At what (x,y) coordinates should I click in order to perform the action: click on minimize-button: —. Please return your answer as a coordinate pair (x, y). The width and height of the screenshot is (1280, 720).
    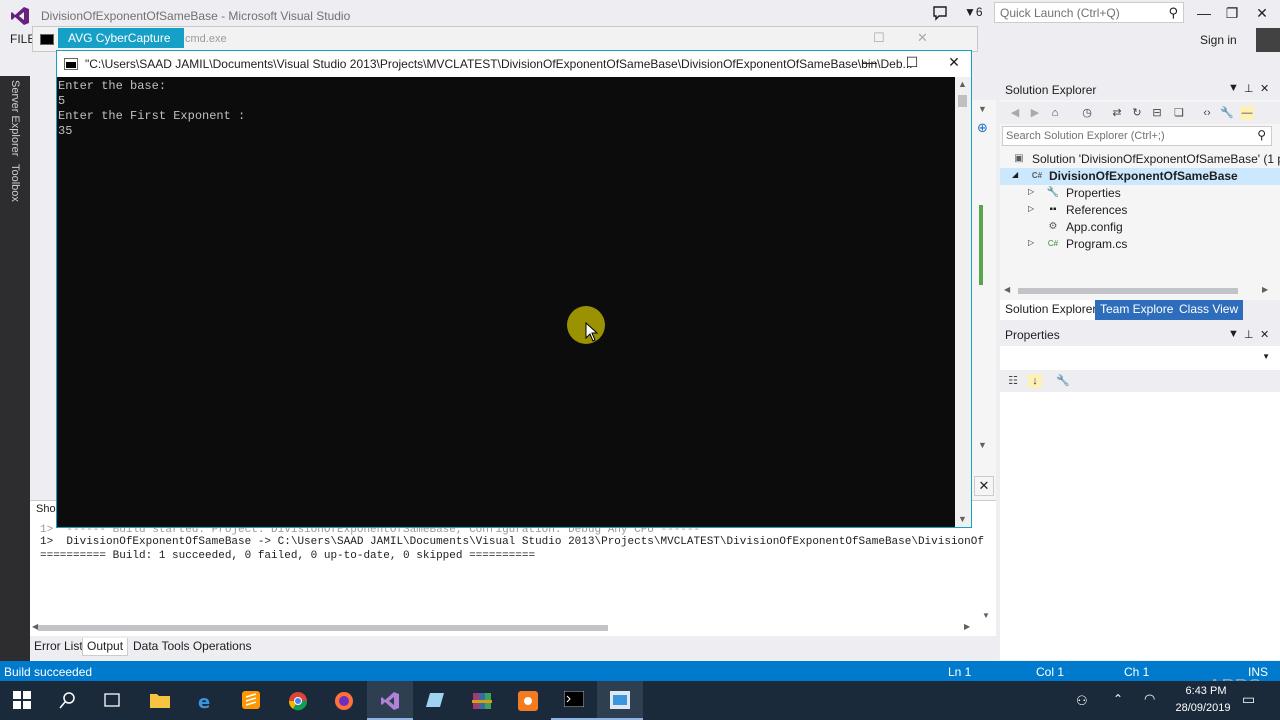
    Looking at the image, I should click on (1204, 14).